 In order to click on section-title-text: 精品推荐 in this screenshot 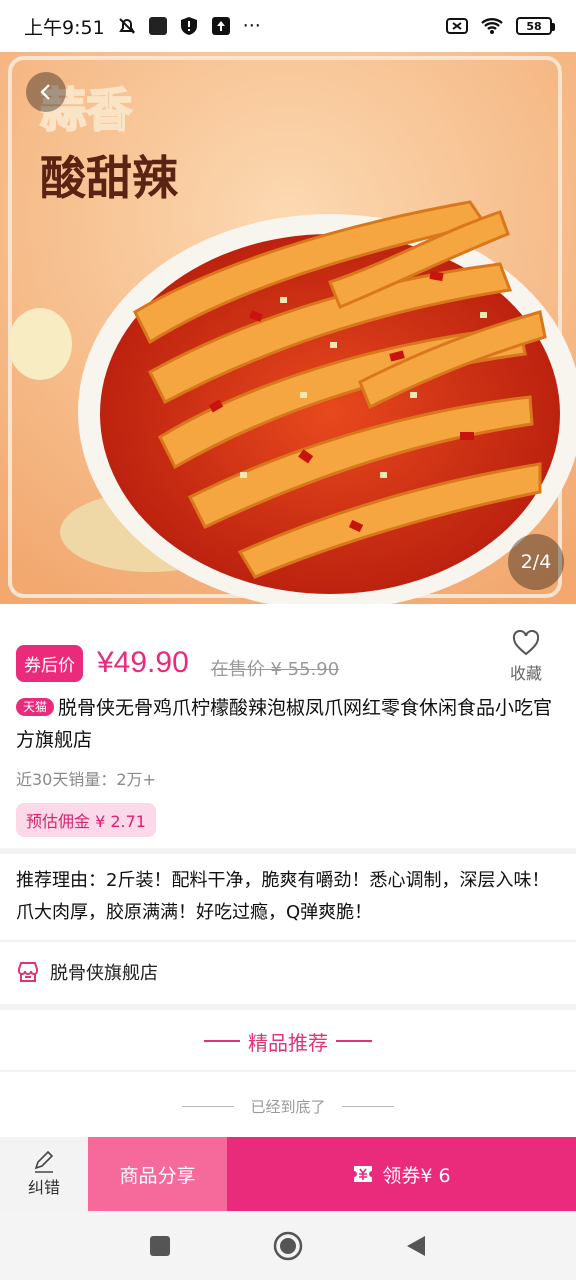, I will do `click(288, 1042)`.